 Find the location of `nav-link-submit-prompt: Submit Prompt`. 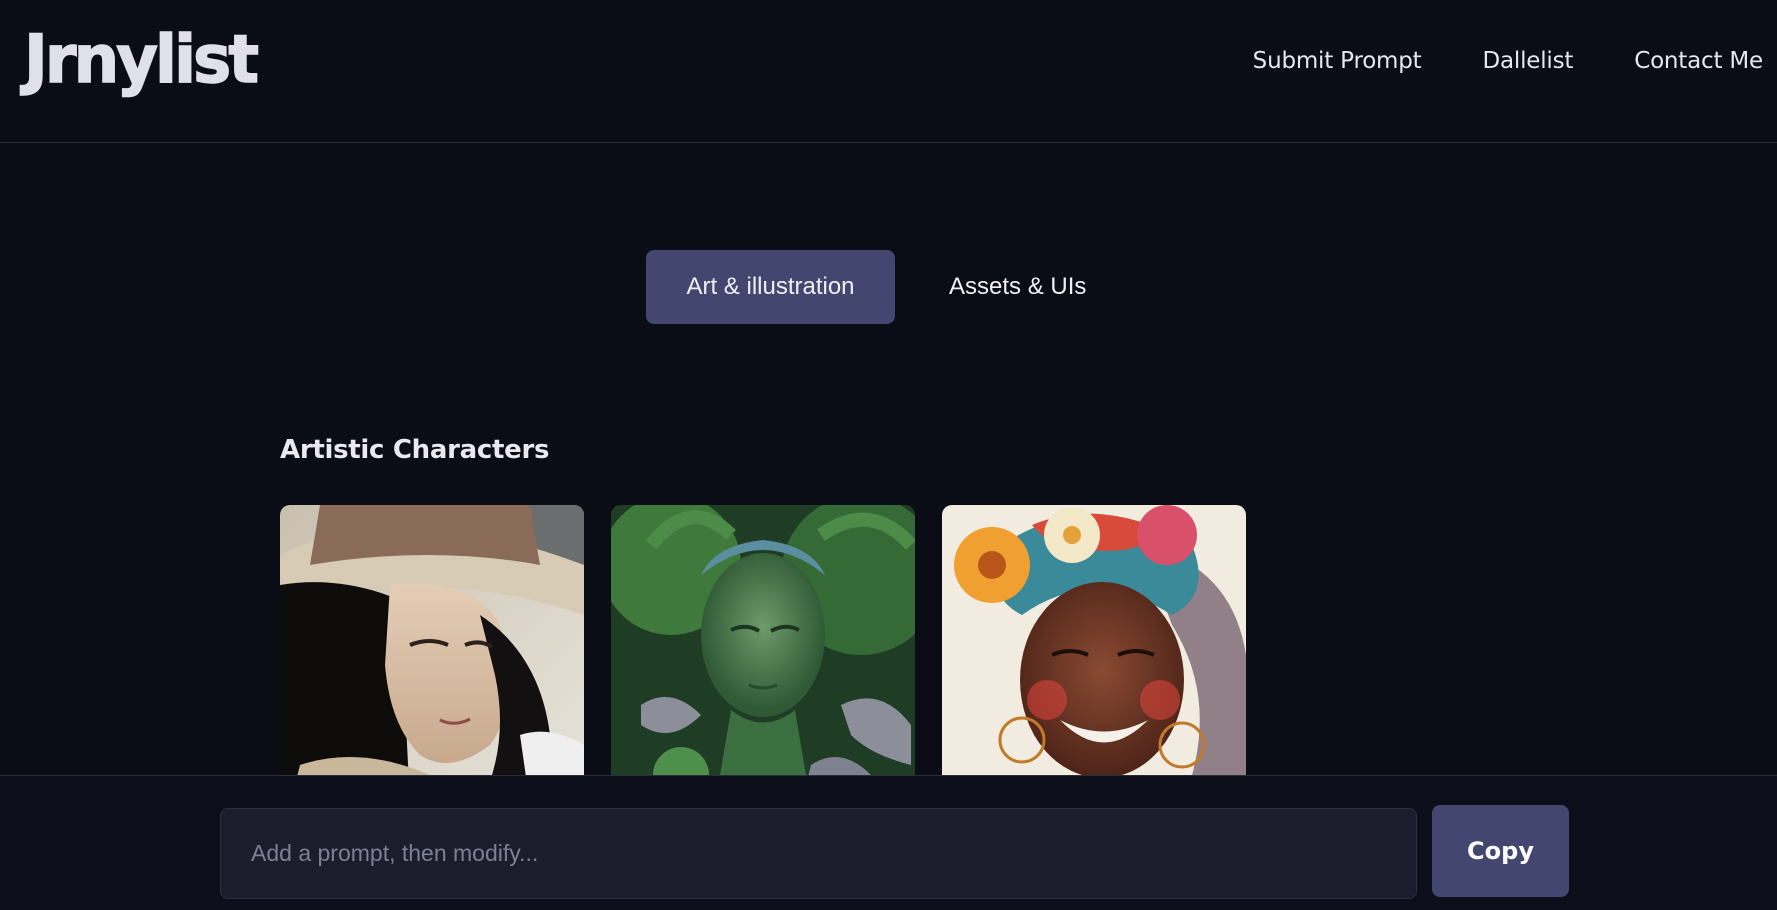

nav-link-submit-prompt: Submit Prompt is located at coordinates (1337, 61).